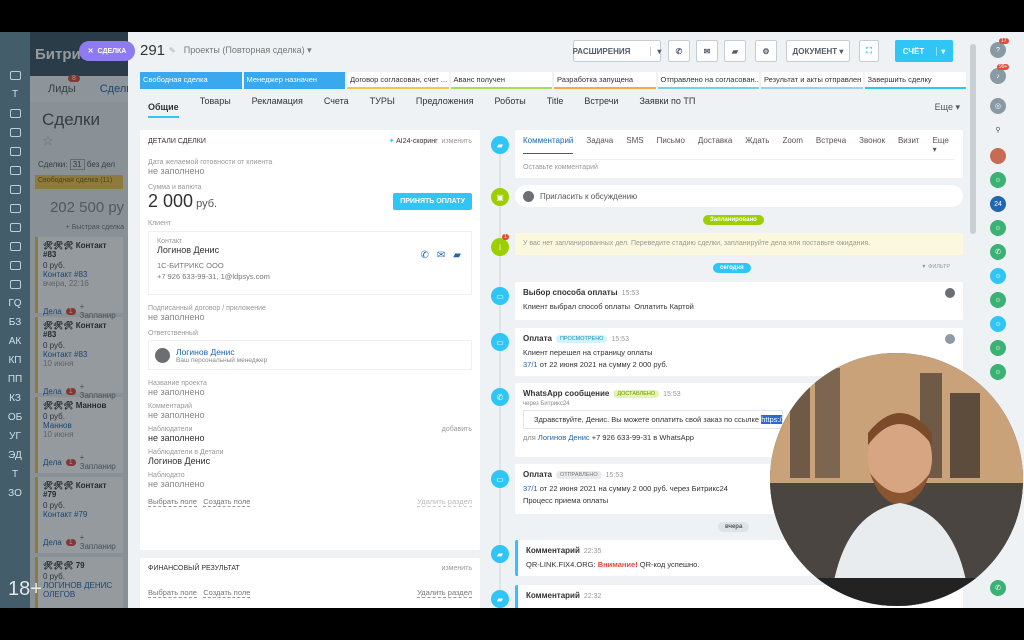 The height and width of the screenshot is (640, 1024). I want to click on filter-button: ▼ ФИЛЬТР, so click(935, 267).